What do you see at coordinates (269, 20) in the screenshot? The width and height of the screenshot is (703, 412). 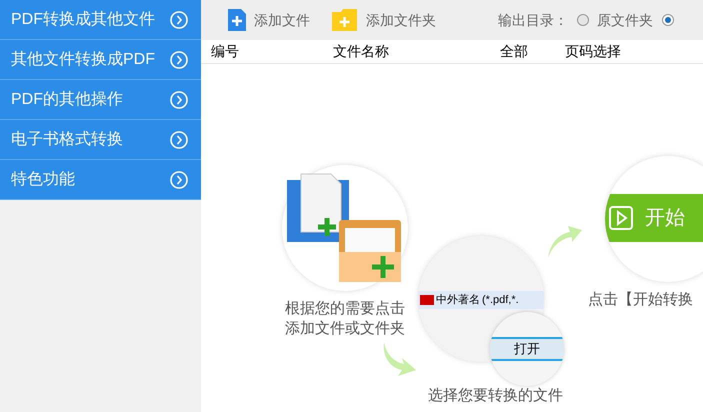 I see `add-file-button: 添加文件` at bounding box center [269, 20].